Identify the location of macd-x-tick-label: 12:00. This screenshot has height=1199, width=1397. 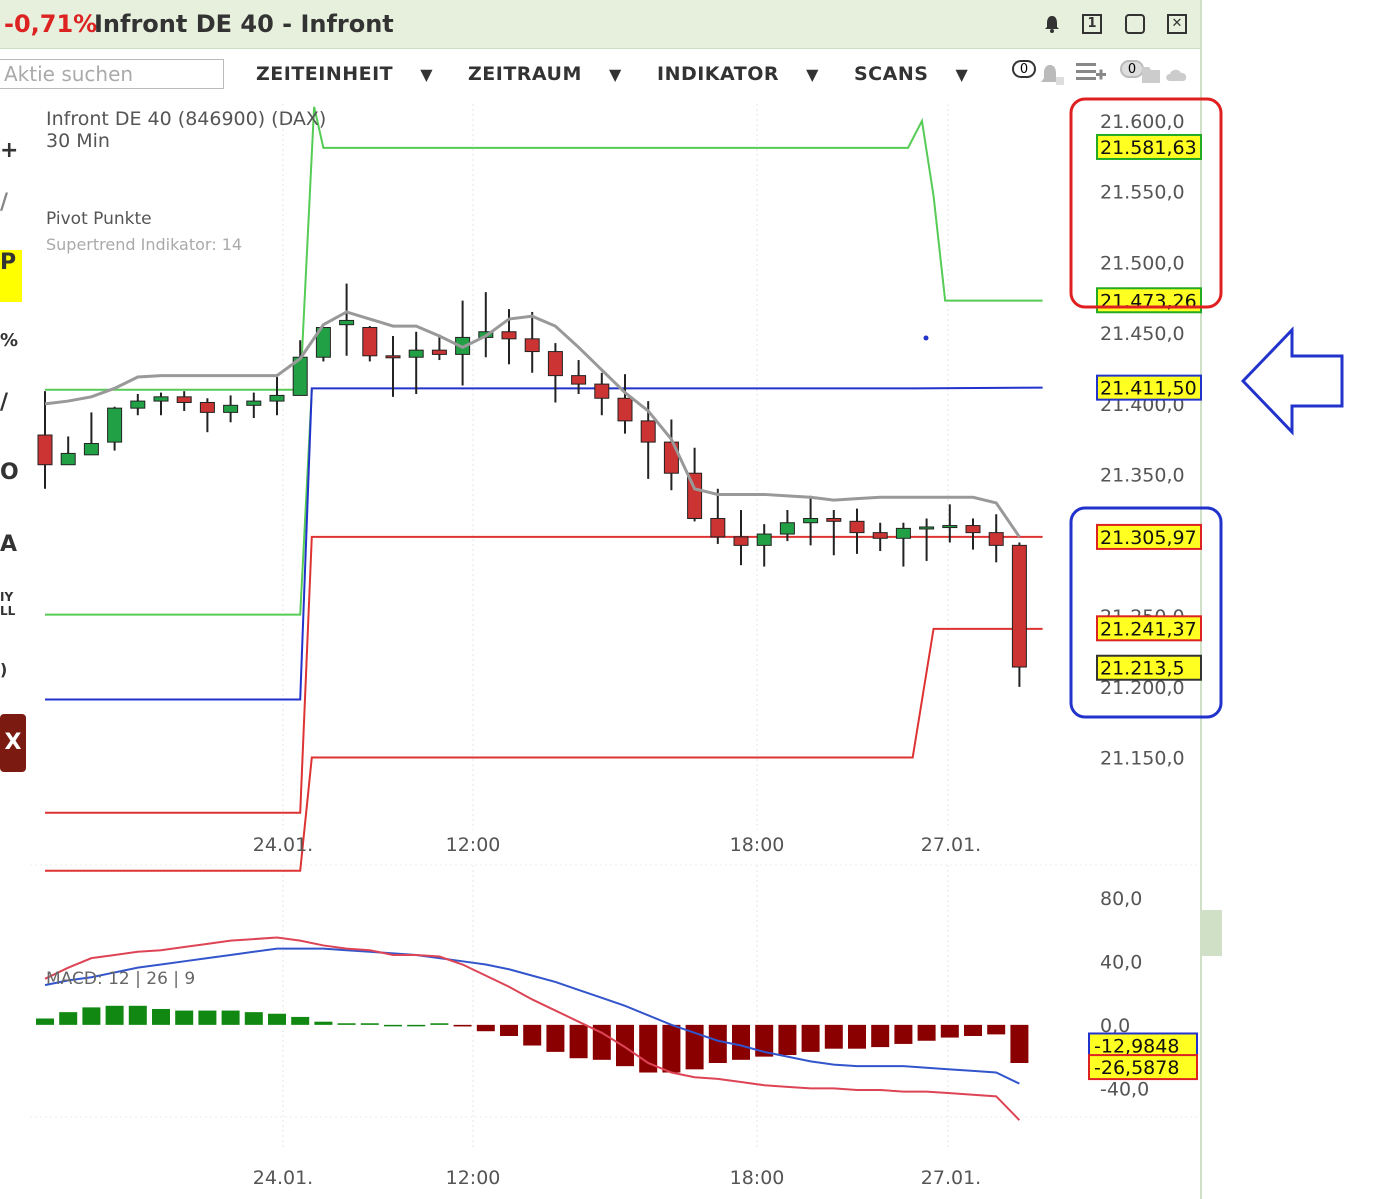
(473, 1178).